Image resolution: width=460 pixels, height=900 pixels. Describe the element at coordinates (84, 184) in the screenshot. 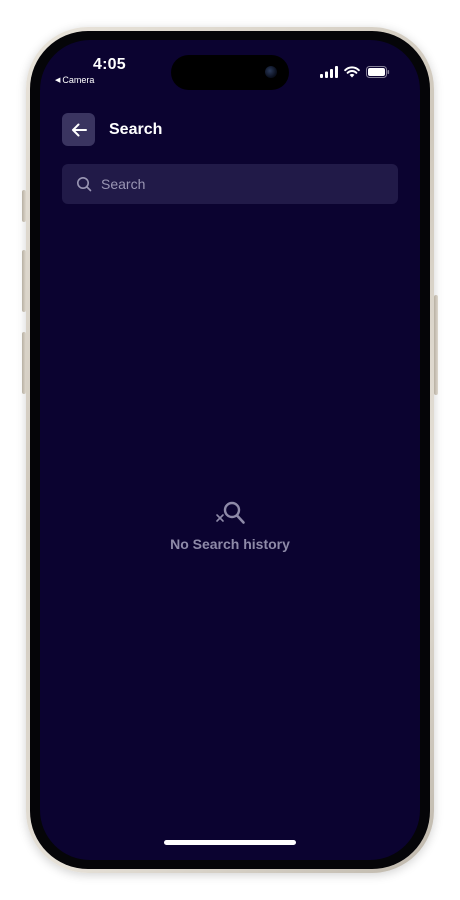

I see `search-icon` at that location.